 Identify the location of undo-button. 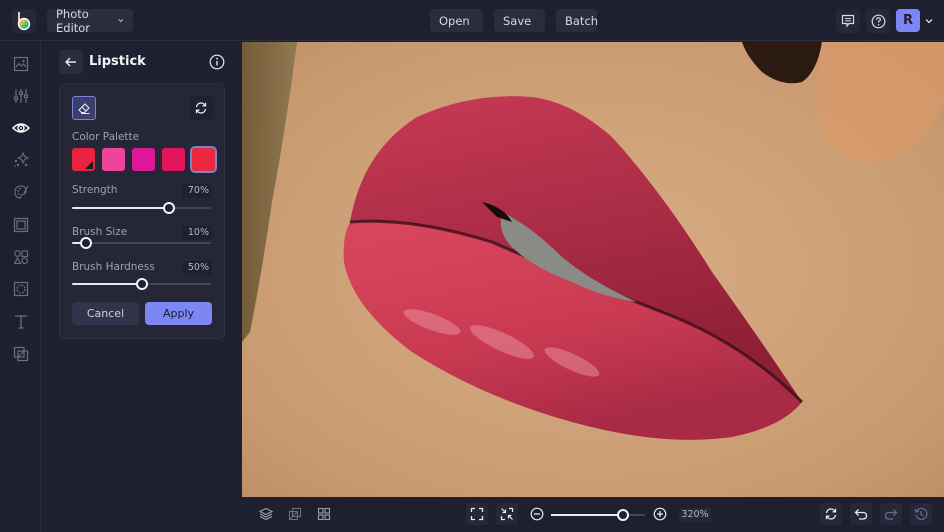
(861, 514).